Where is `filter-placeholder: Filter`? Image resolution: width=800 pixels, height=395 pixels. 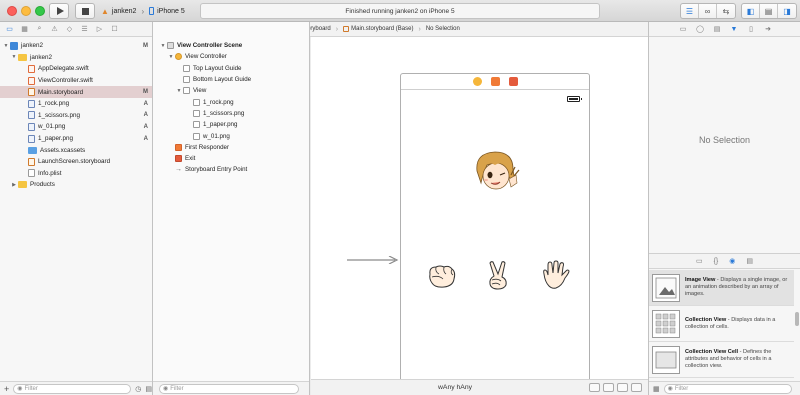
filter-placeholder: Filter is located at coordinates (681, 388).